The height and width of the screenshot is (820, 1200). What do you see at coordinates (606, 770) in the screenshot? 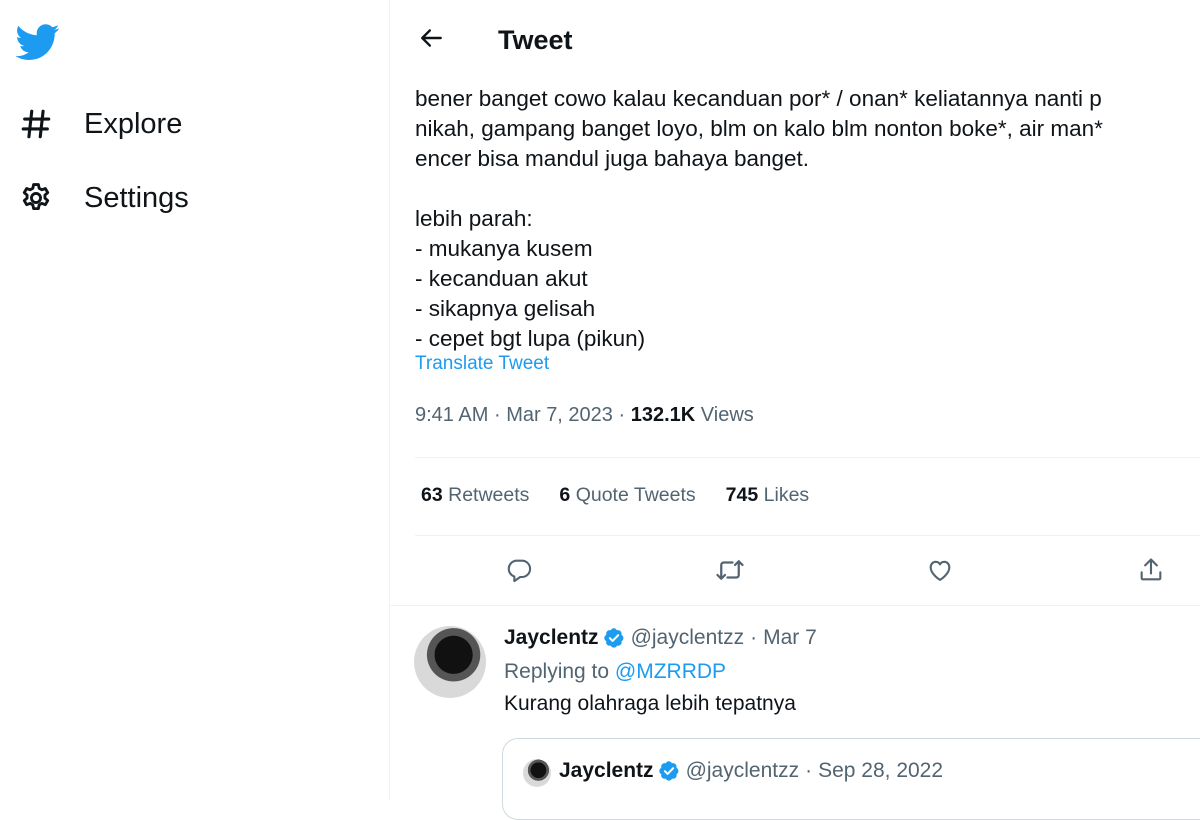
I see `quoted-author-name: Jayclentz` at bounding box center [606, 770].